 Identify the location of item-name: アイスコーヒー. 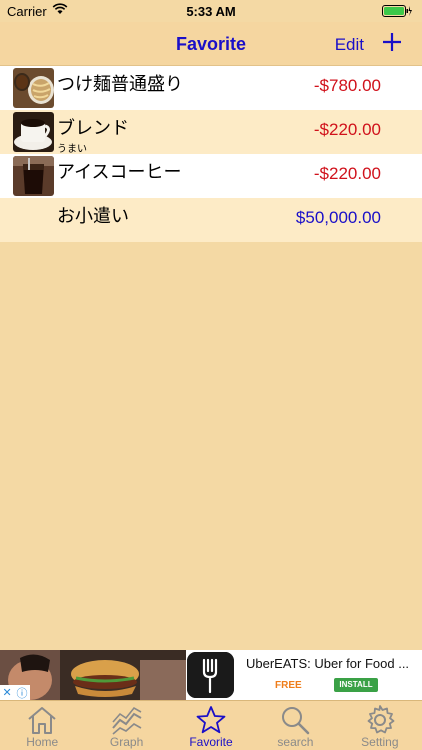
(119, 172).